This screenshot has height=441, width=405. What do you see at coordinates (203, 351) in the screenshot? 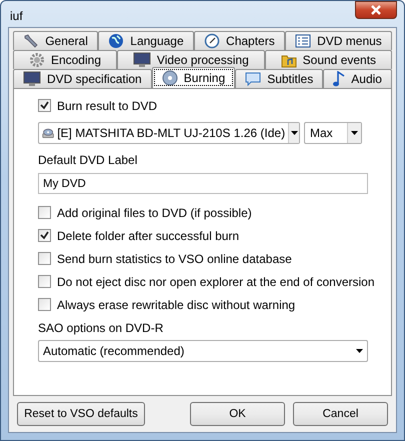
I see `sao-dropdown: Automatic (recommended)` at bounding box center [203, 351].